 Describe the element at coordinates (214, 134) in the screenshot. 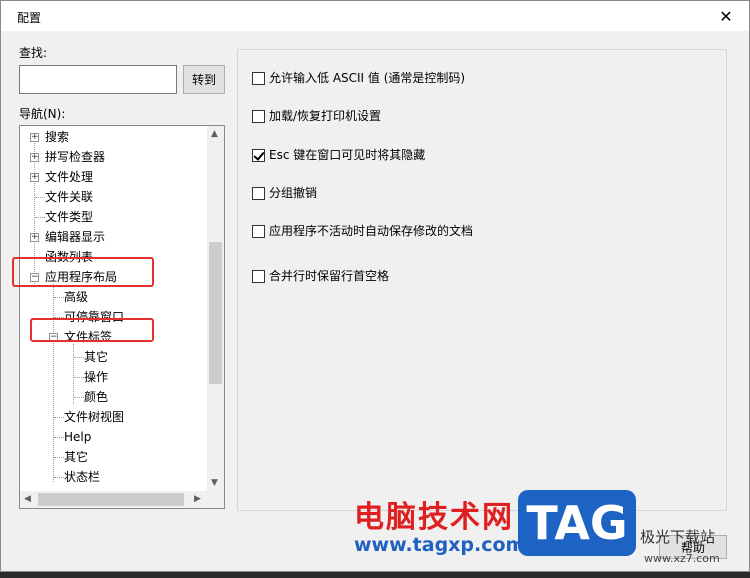

I see `scroll-up-icon: ▲` at that location.